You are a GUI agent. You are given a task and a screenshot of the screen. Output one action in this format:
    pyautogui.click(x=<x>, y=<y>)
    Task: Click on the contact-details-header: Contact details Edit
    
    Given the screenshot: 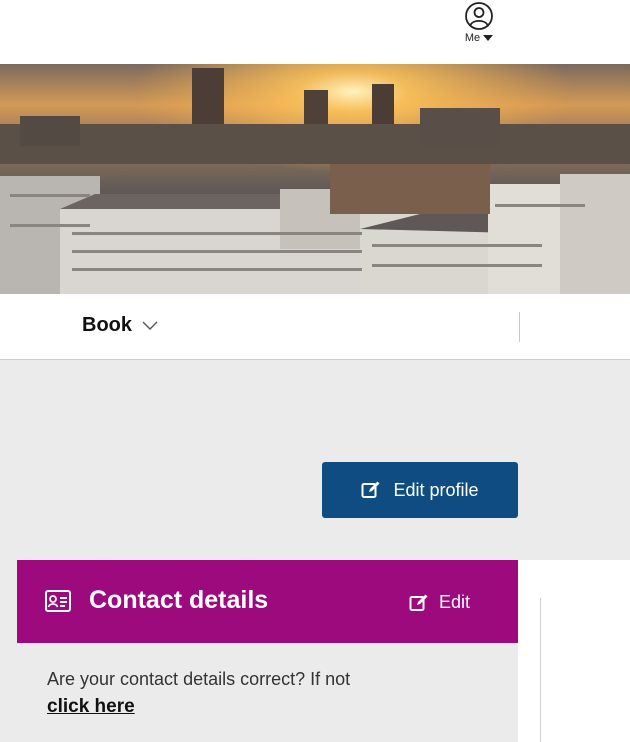 What is the action you would take?
    pyautogui.click(x=267, y=601)
    